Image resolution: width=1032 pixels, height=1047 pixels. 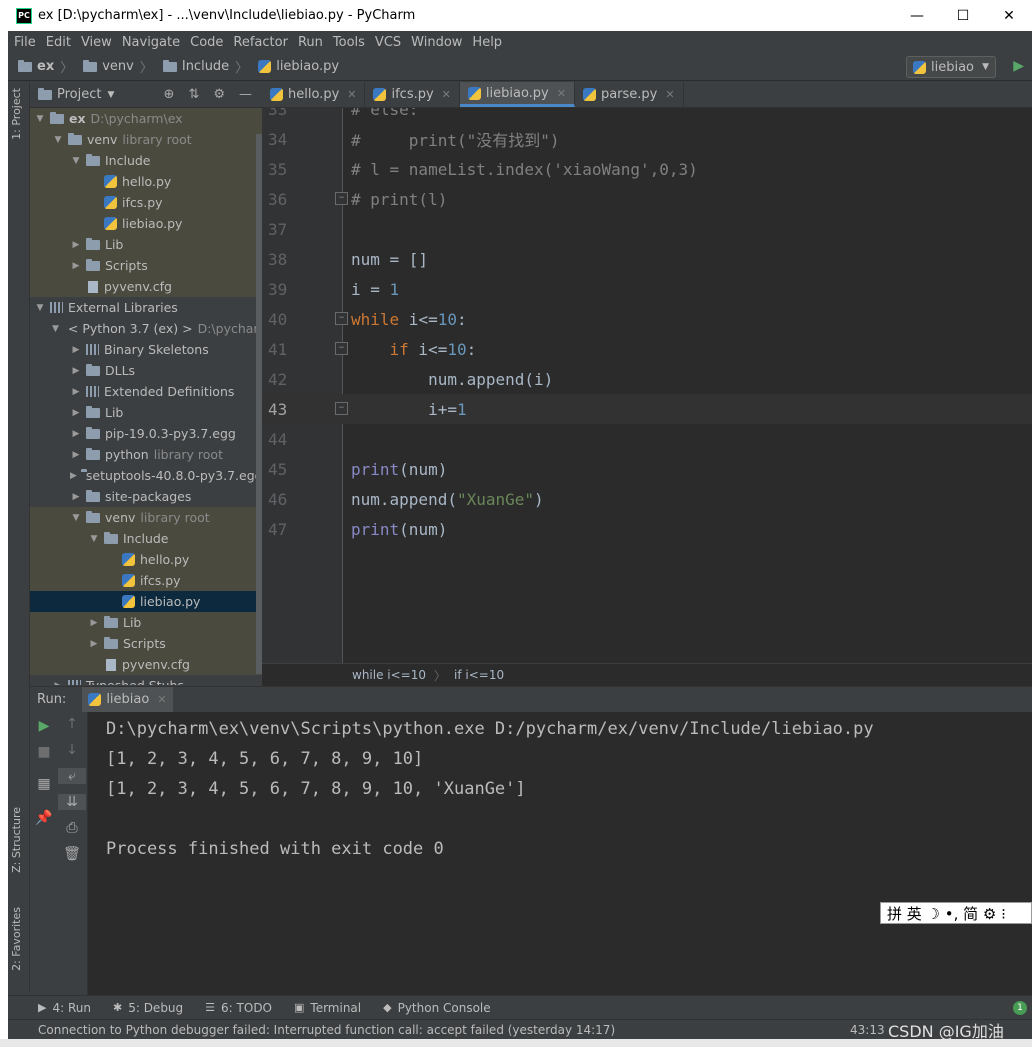 I want to click on collapse-icon: ⇅, so click(x=193, y=94).